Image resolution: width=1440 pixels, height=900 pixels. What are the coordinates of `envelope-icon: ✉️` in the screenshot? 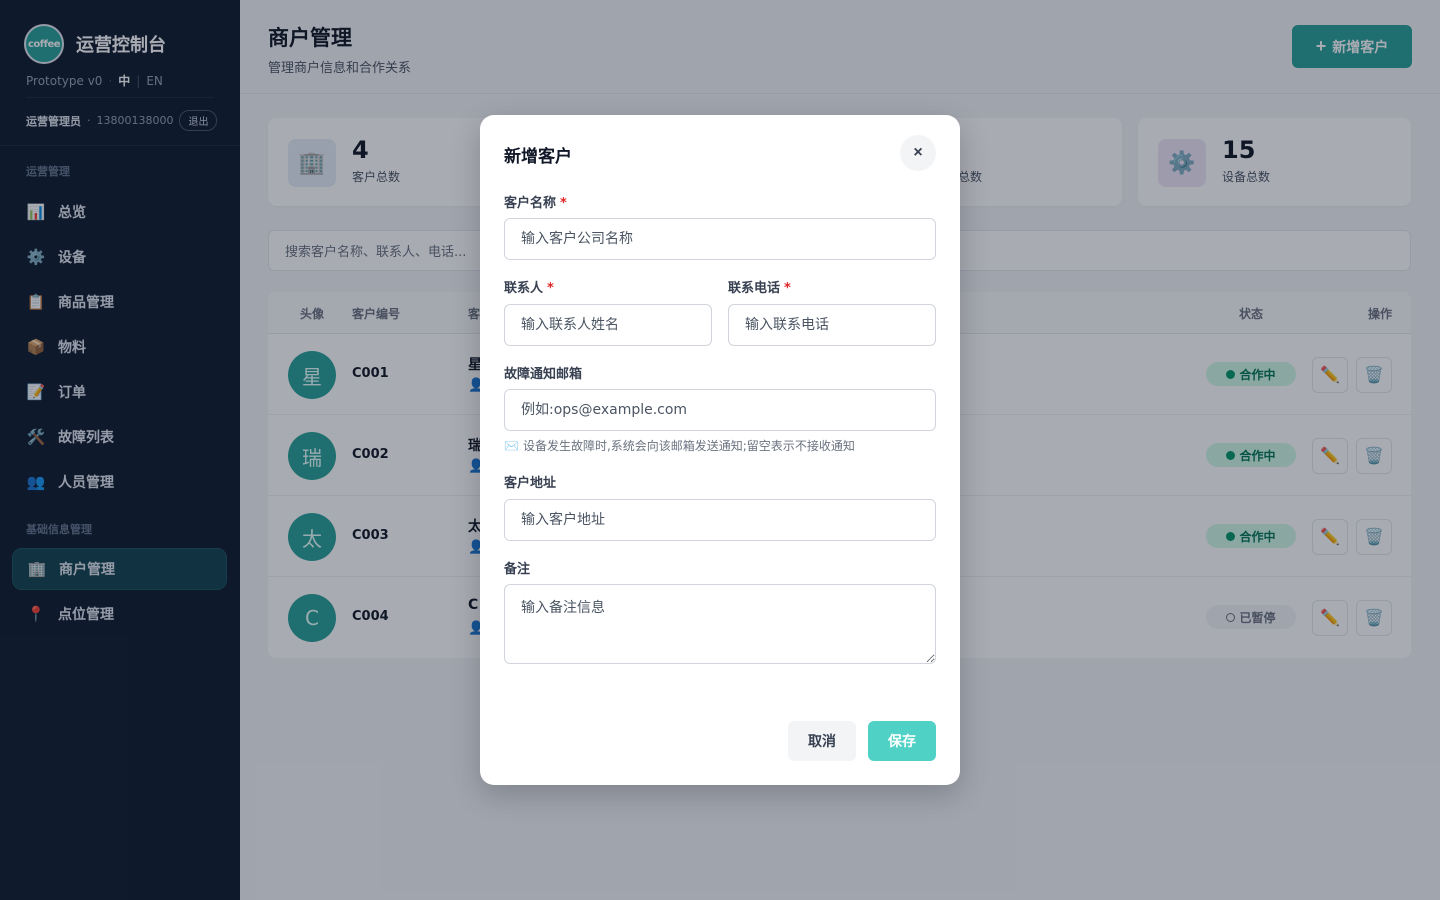 It's located at (511, 445).